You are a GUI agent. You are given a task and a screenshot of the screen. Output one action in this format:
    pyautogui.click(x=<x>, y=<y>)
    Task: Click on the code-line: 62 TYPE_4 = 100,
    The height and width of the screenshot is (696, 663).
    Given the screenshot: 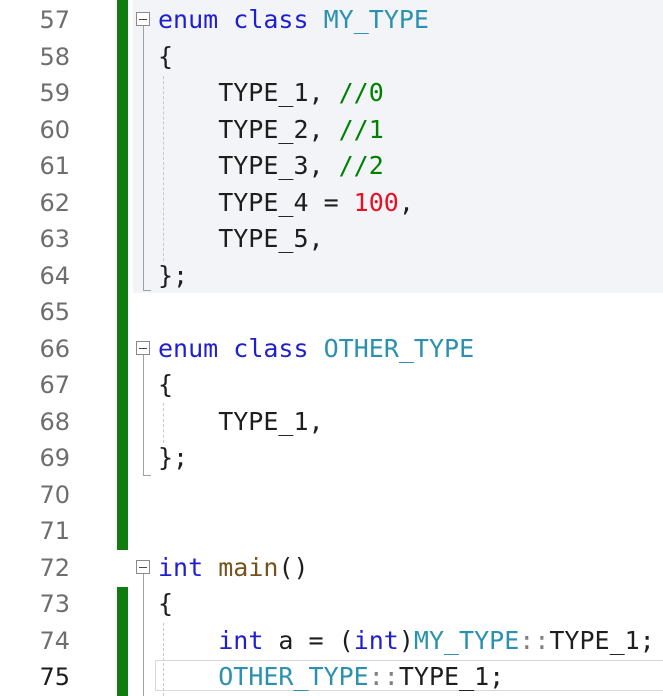 What is the action you would take?
    pyautogui.click(x=331, y=203)
    